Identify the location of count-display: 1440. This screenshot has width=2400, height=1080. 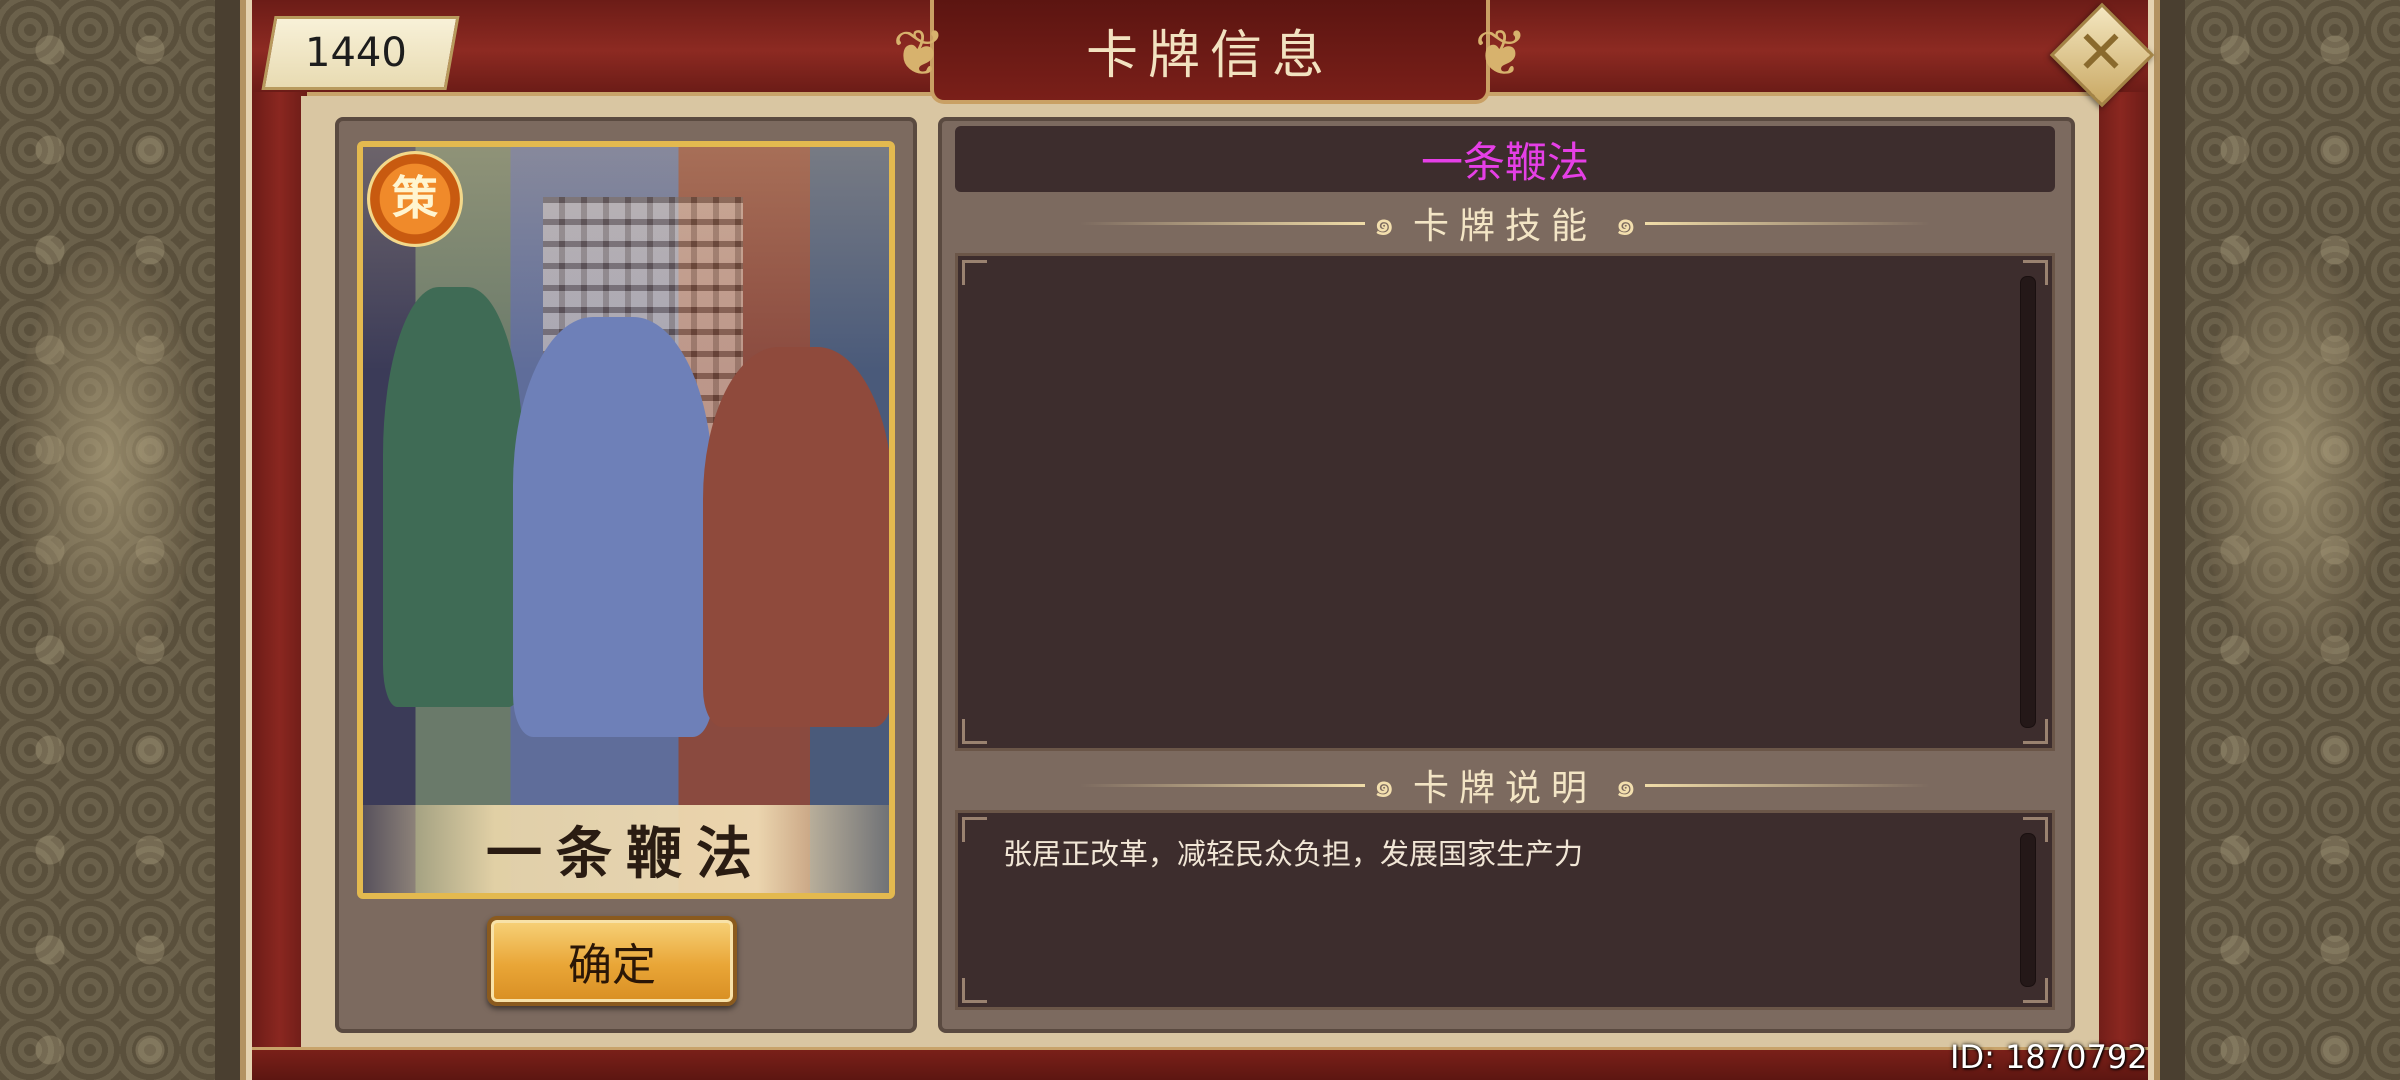
(360, 53).